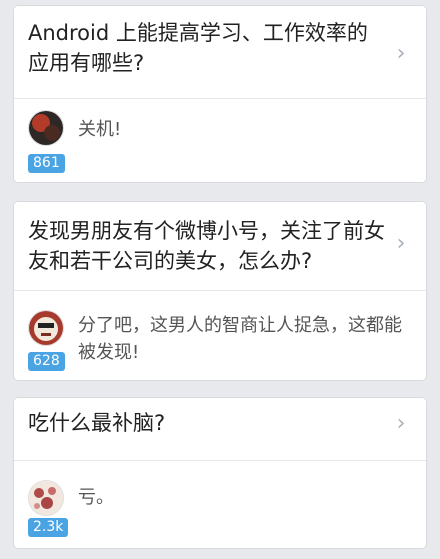 The height and width of the screenshot is (559, 440). Describe the element at coordinates (207, 423) in the screenshot. I see `question-title: 吃什么最补脑?` at that location.